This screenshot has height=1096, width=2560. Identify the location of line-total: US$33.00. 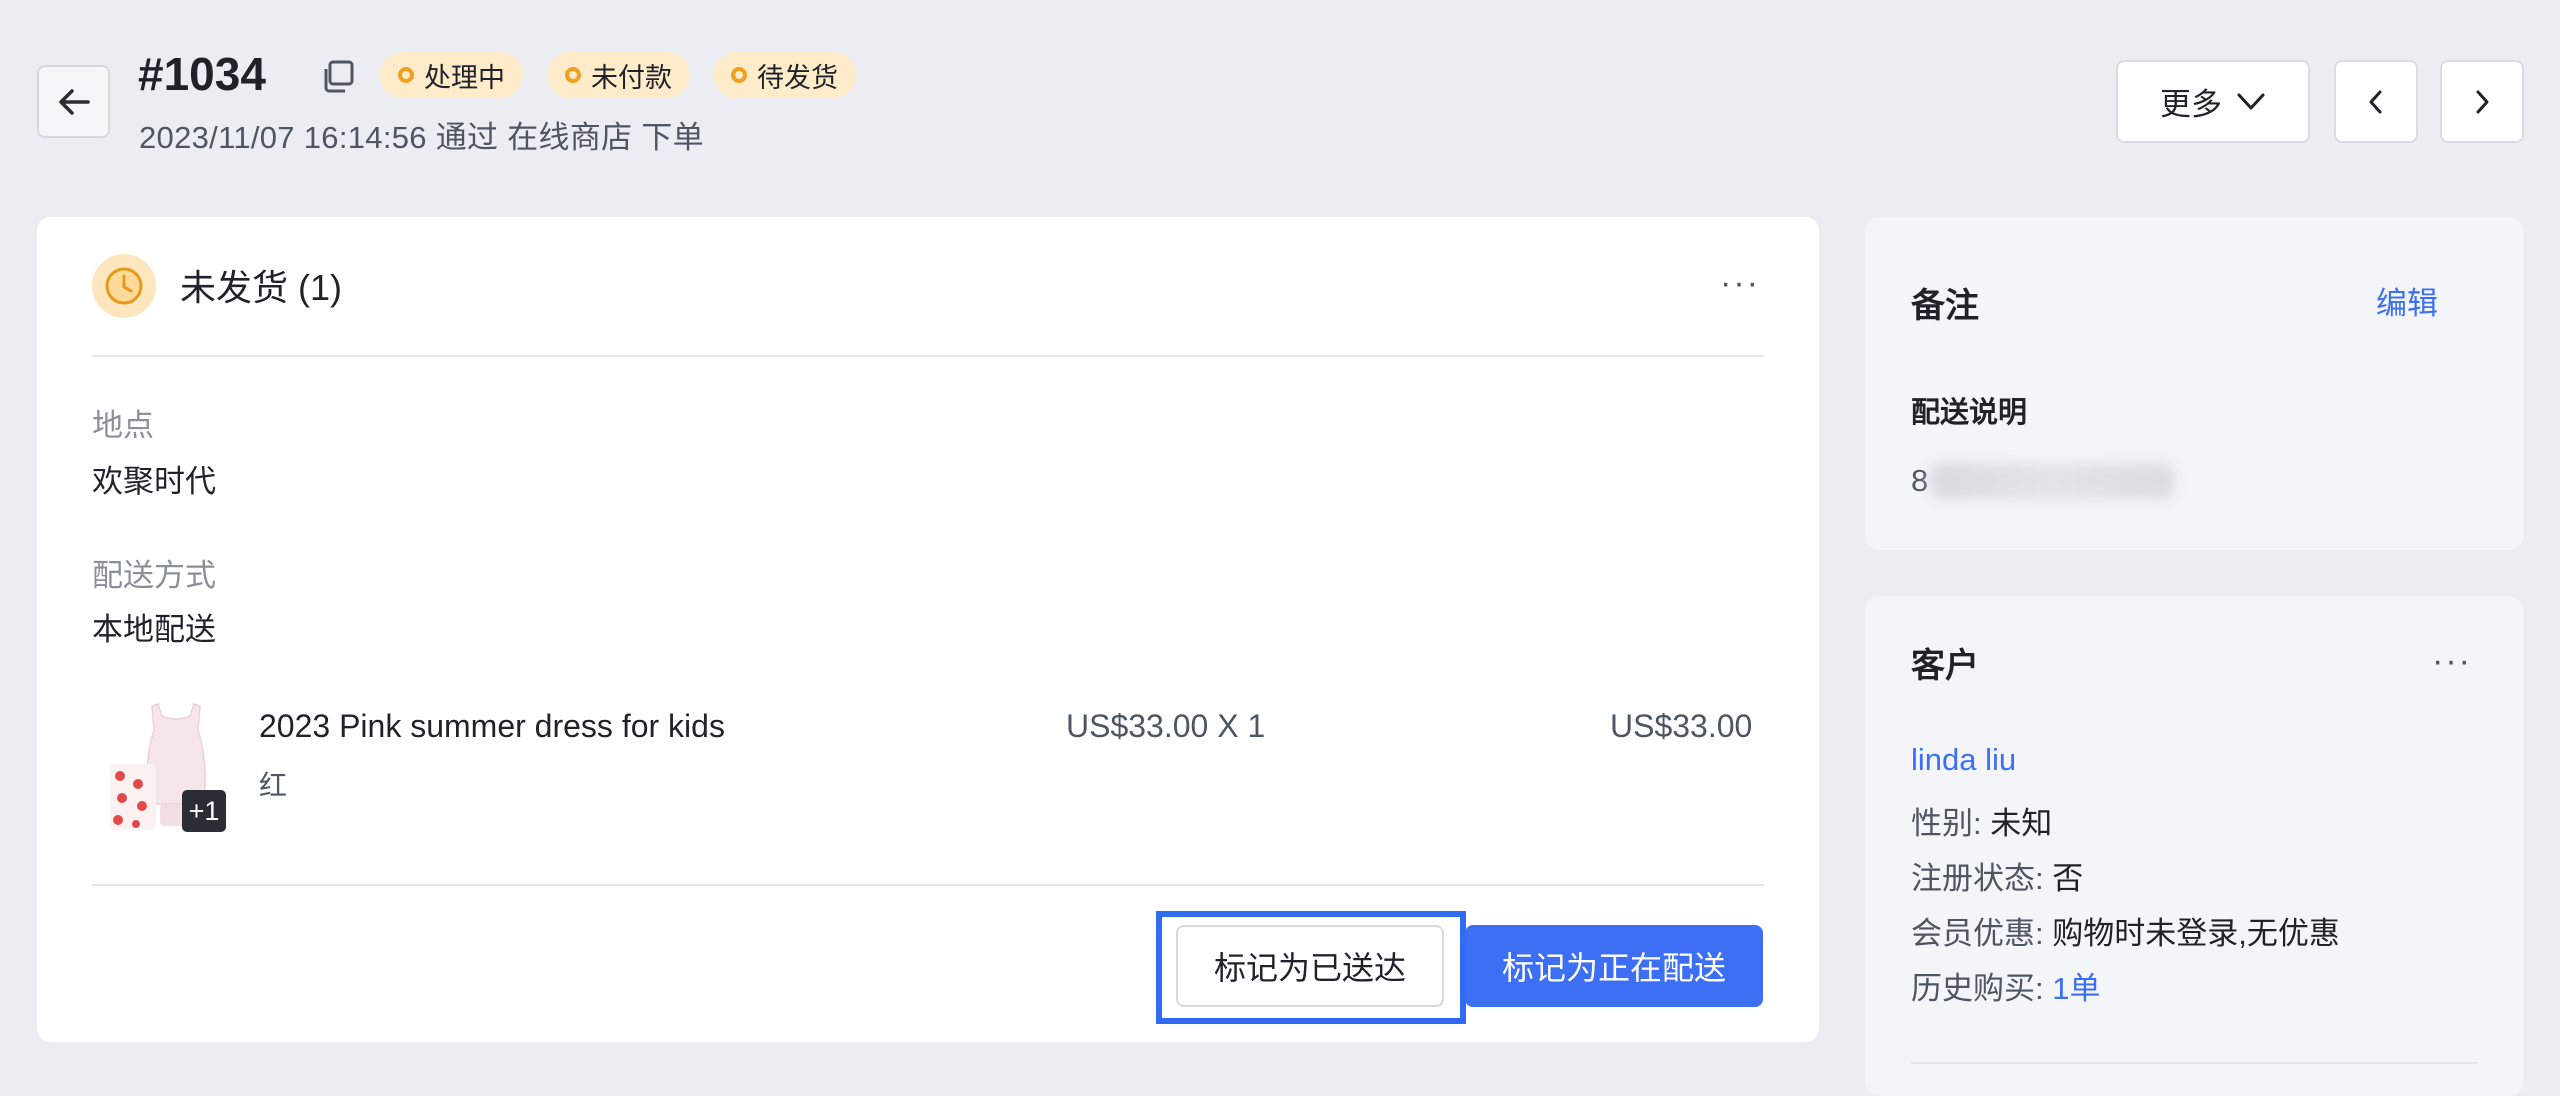
(1681, 726).